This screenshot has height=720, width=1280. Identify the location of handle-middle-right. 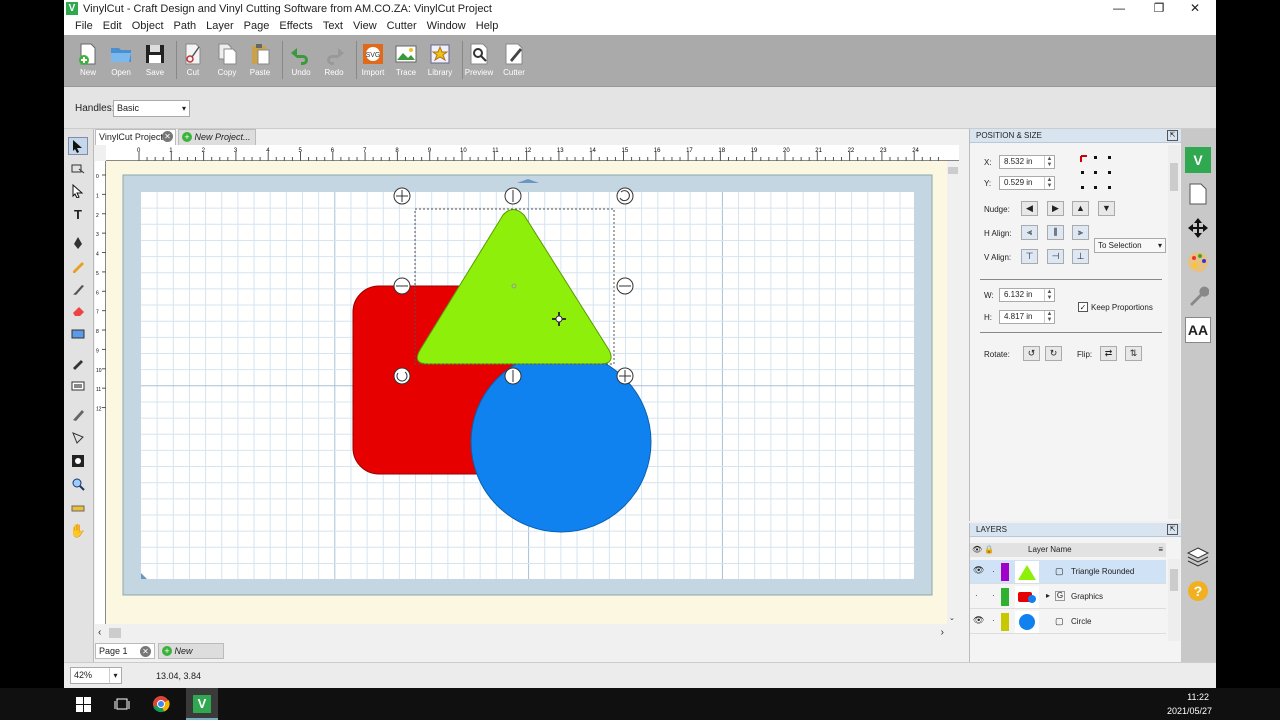
(625, 286).